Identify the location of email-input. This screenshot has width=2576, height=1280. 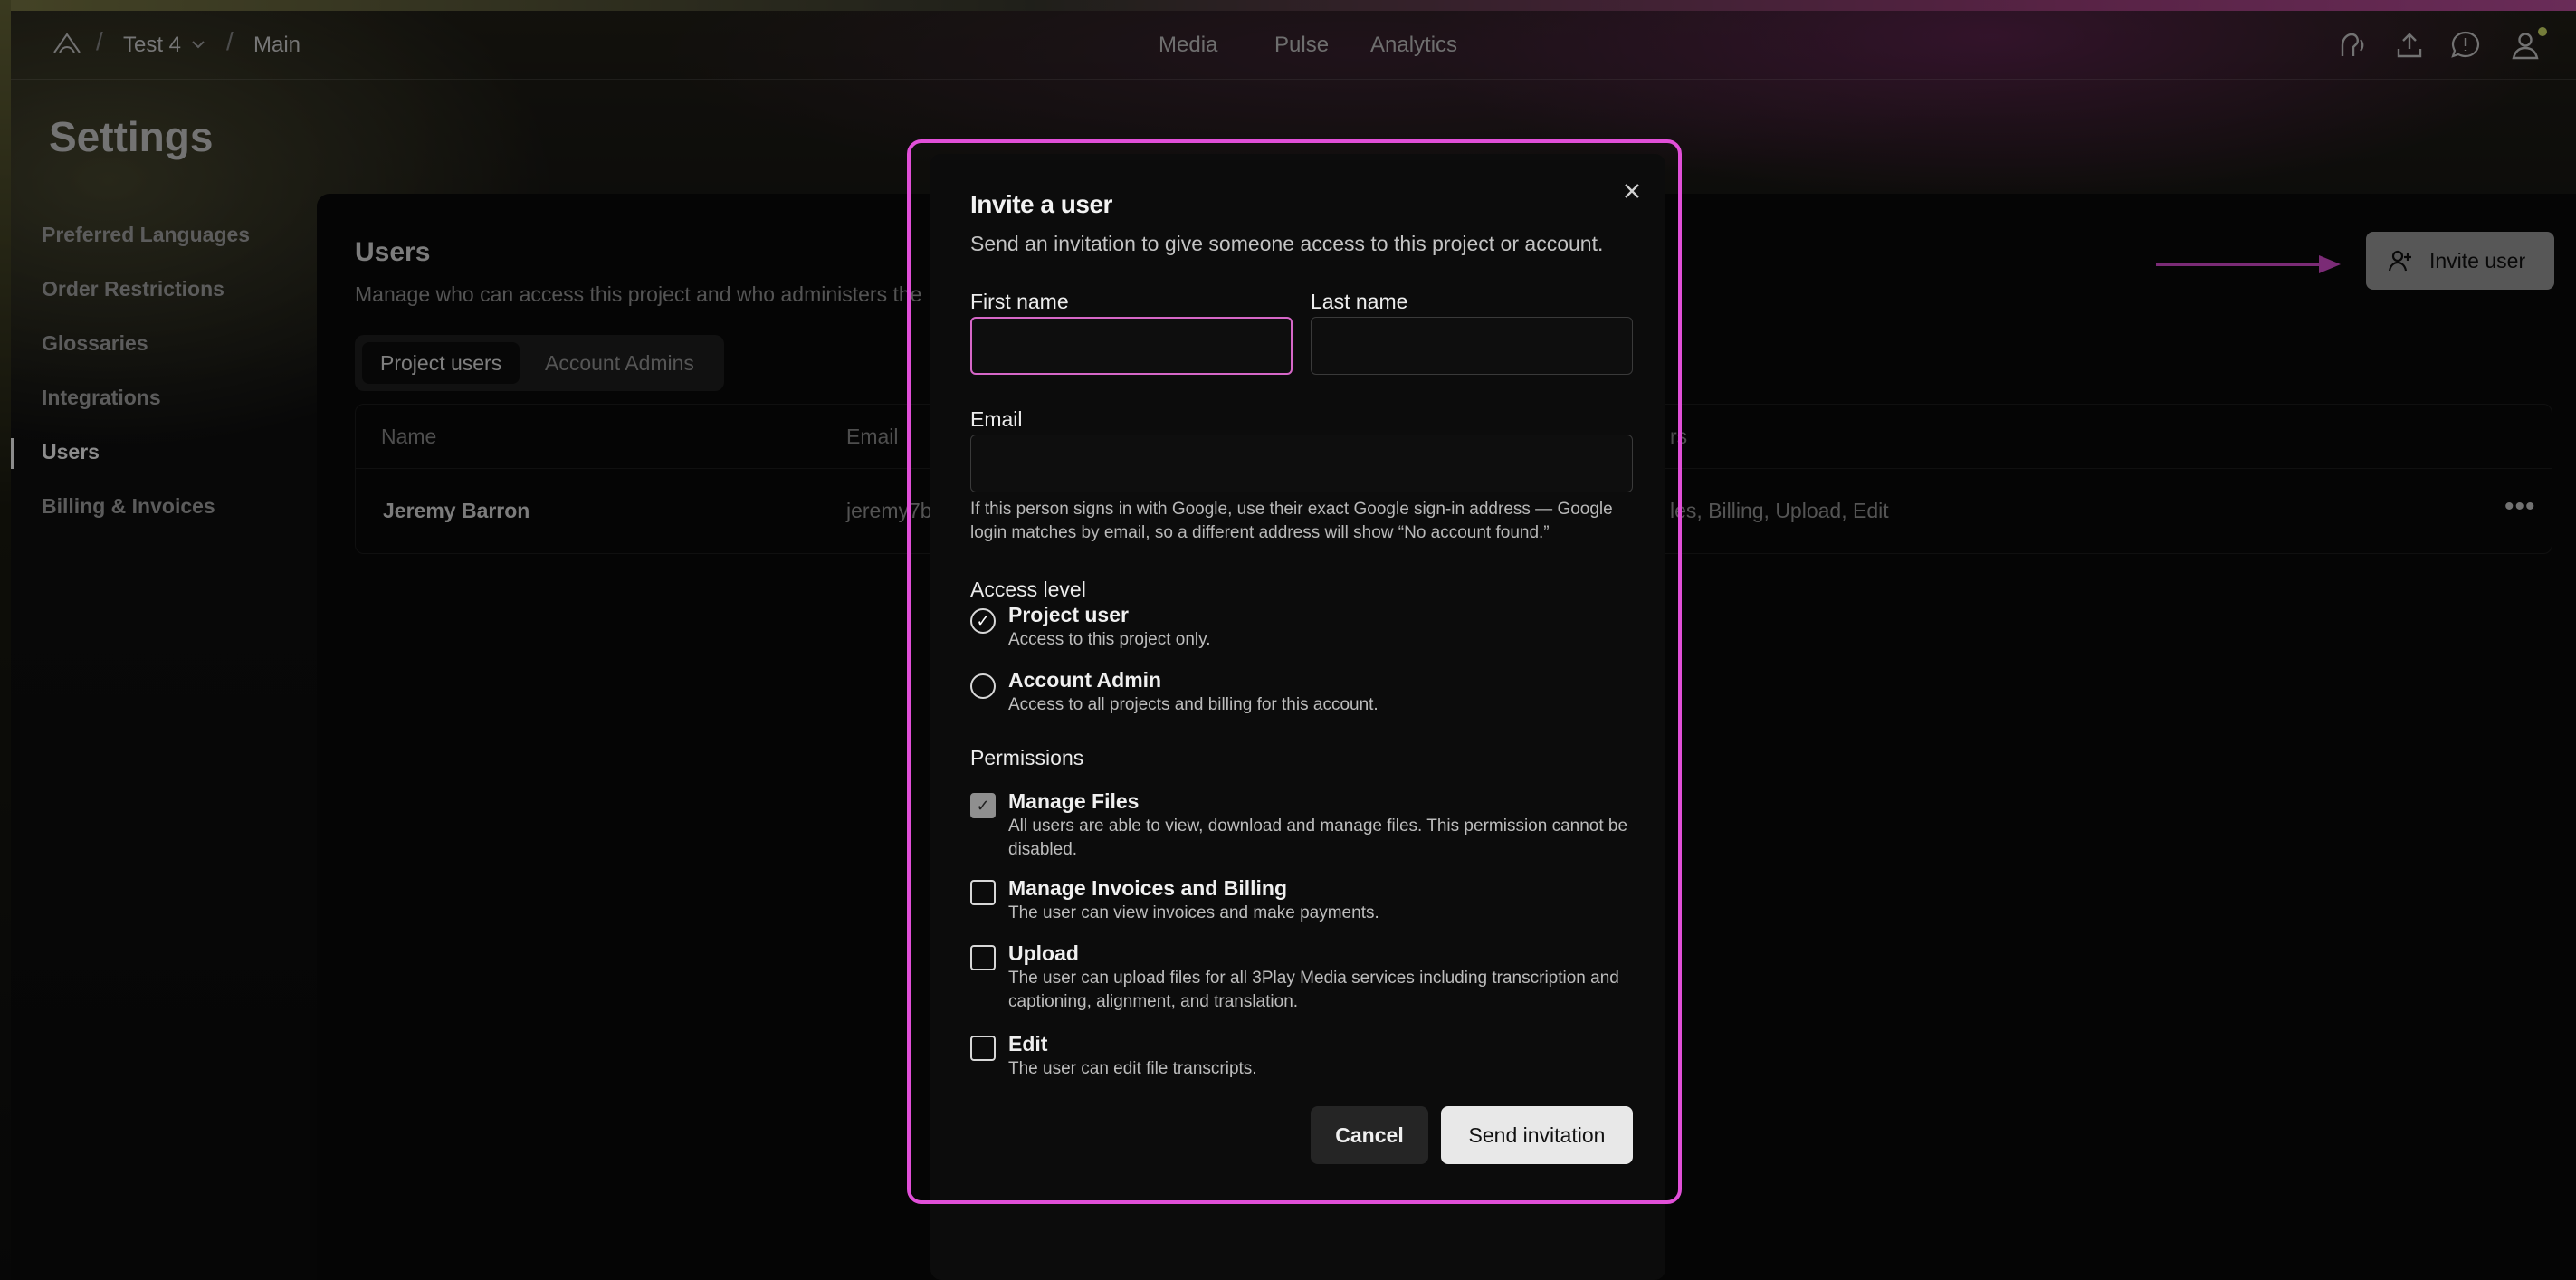
(1301, 464).